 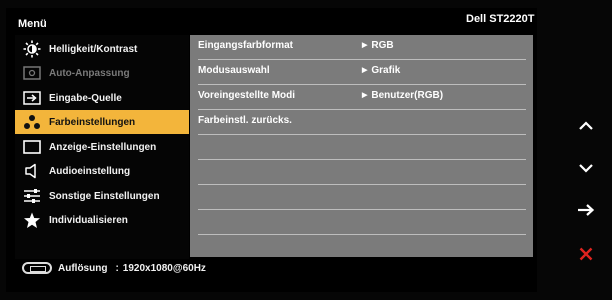 I want to click on speaker-icon, so click(x=32, y=171).